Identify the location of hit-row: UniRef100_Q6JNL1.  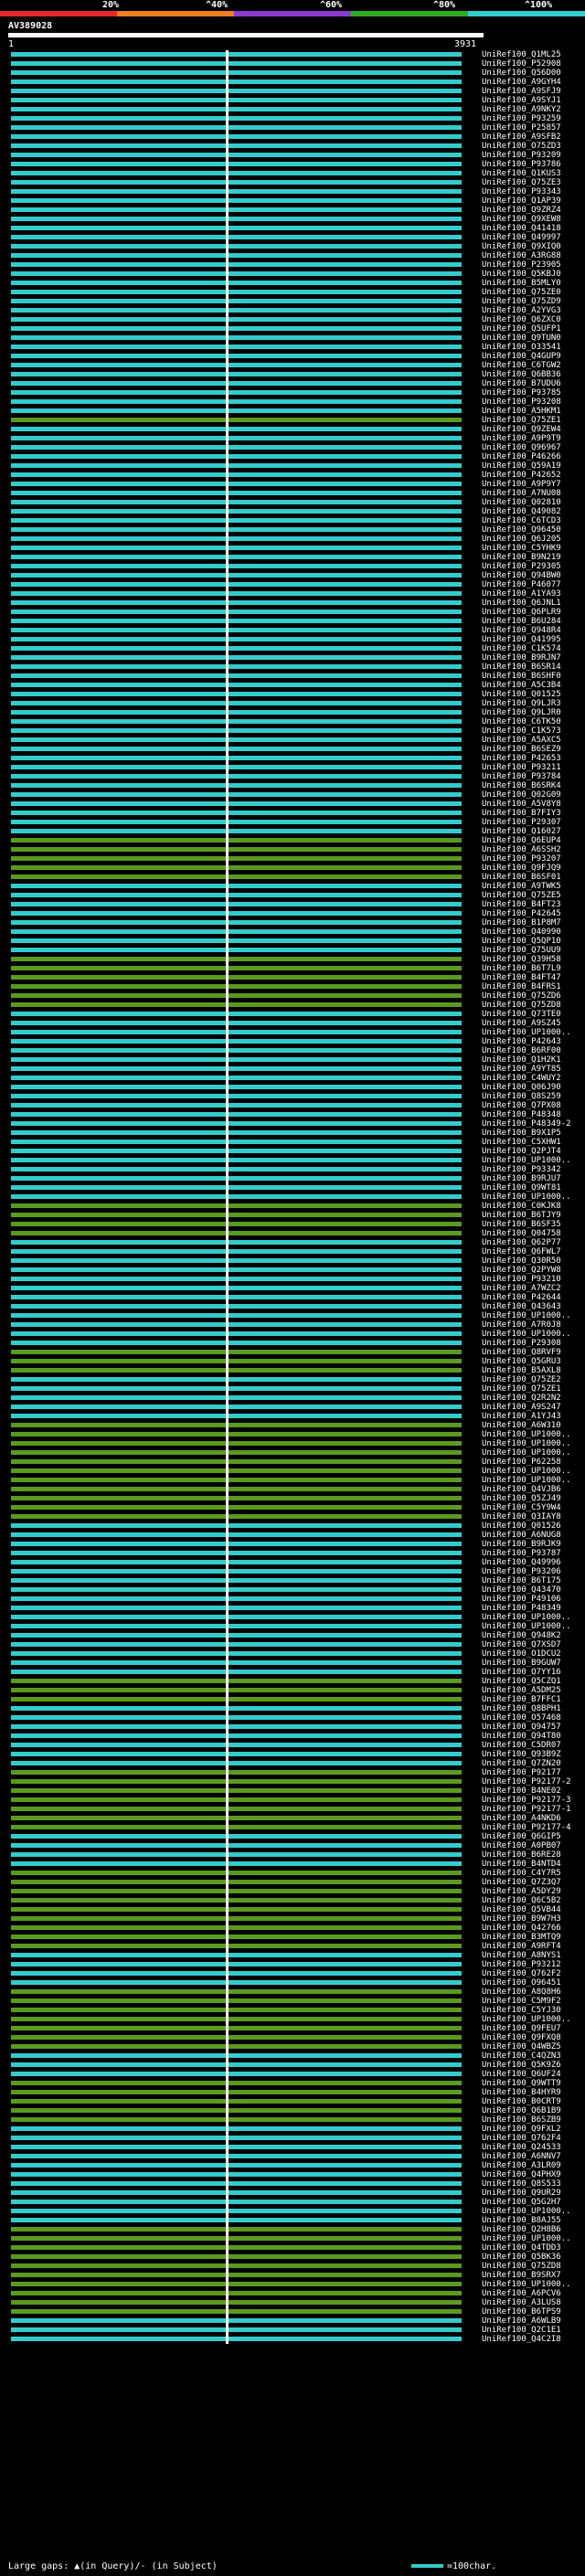
(293, 603).